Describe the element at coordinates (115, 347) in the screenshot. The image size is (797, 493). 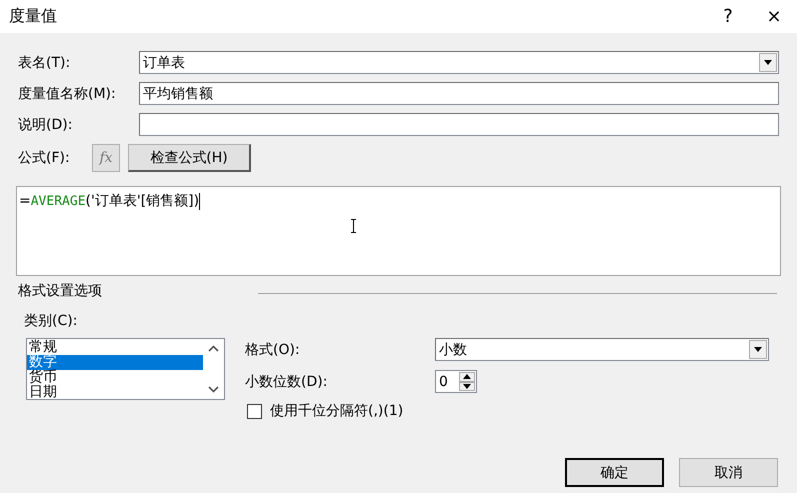
I see `category-item: 常规` at that location.